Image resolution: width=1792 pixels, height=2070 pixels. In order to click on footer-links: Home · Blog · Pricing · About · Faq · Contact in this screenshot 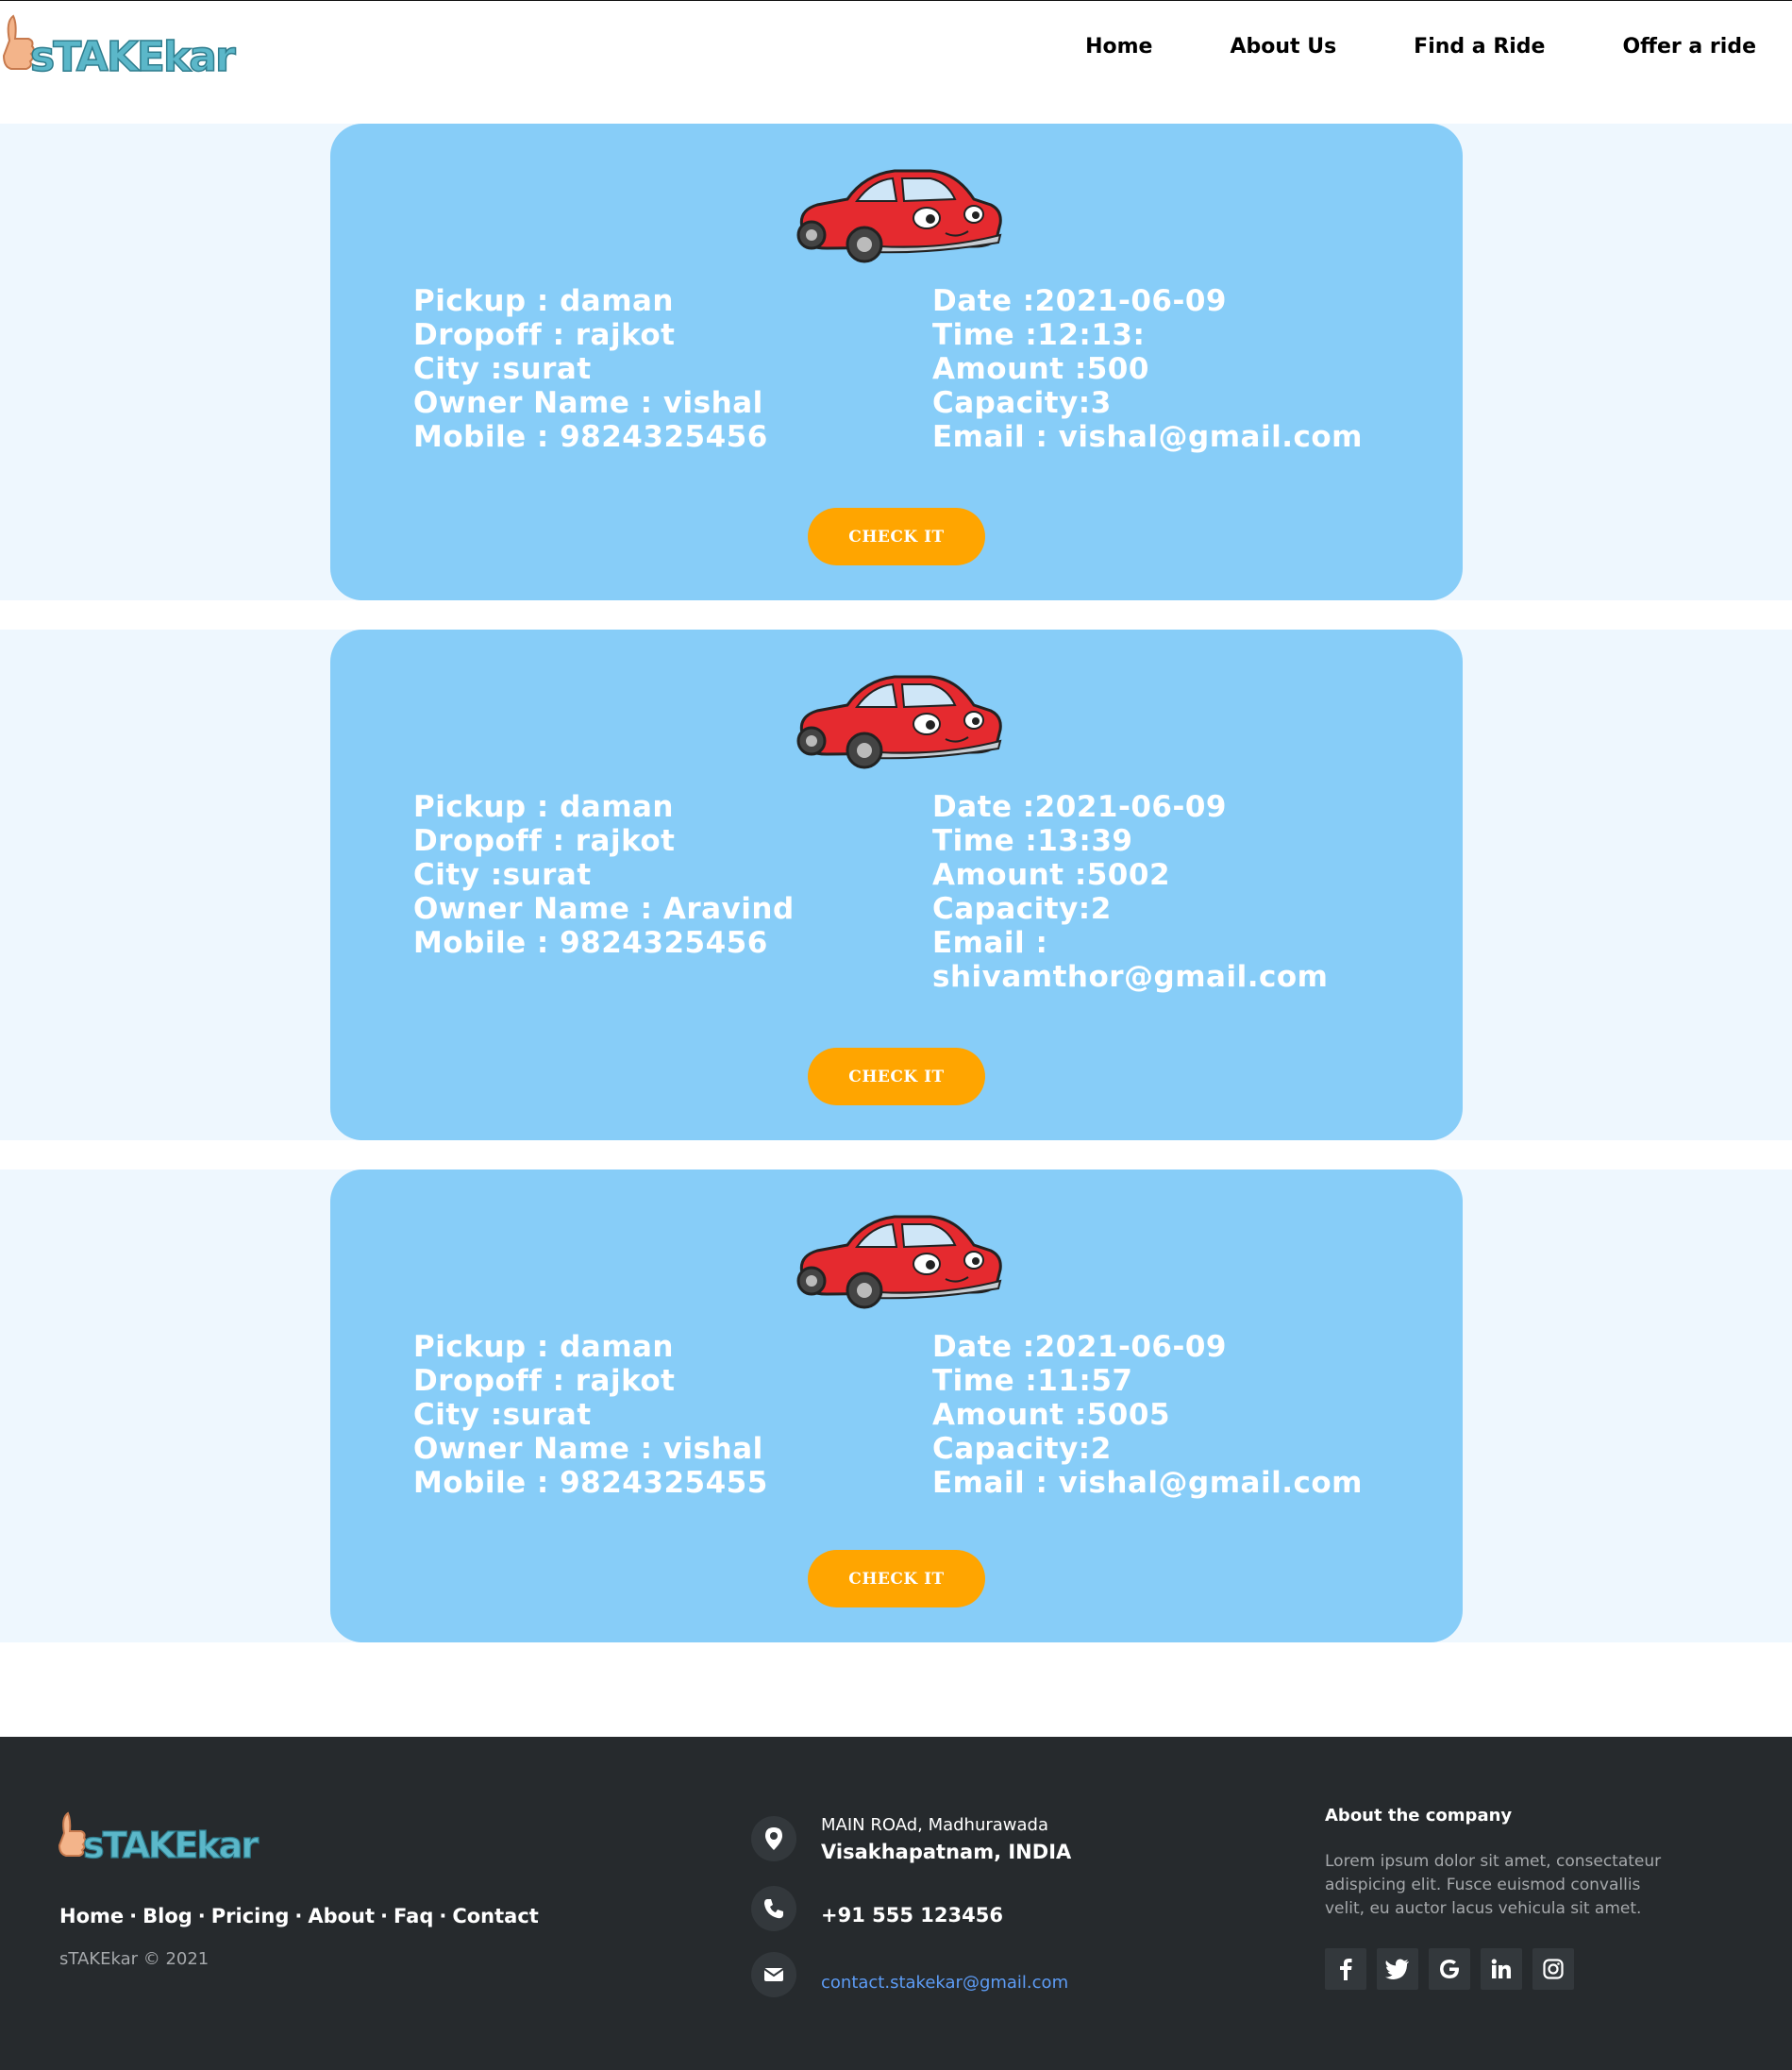, I will do `click(299, 1916)`.